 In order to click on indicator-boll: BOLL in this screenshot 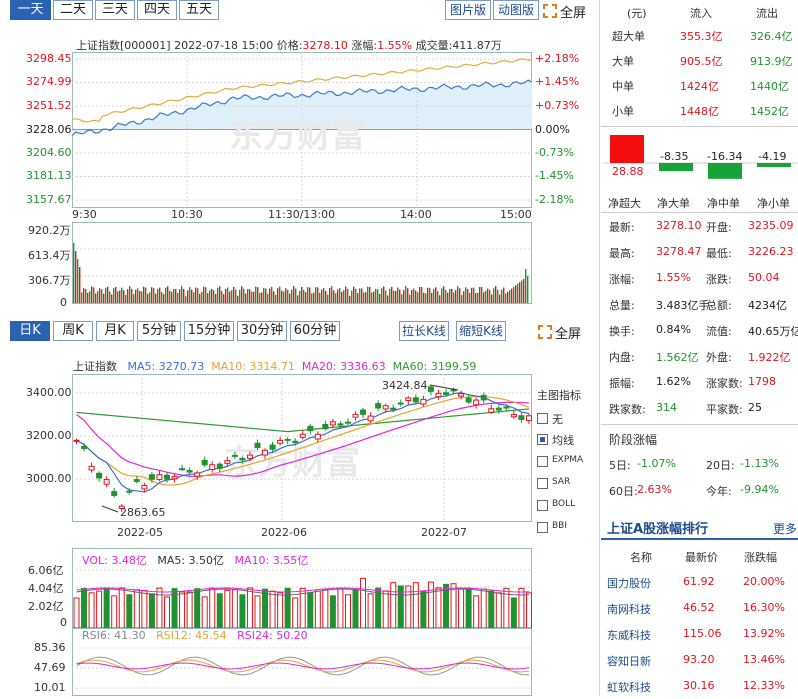, I will do `click(567, 506)`.